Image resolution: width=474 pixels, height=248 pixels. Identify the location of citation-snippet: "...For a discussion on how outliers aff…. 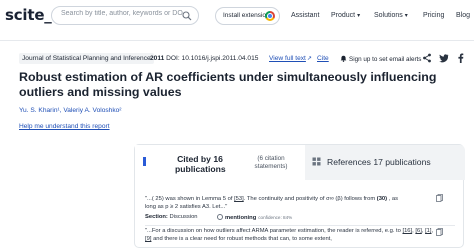
(289, 235).